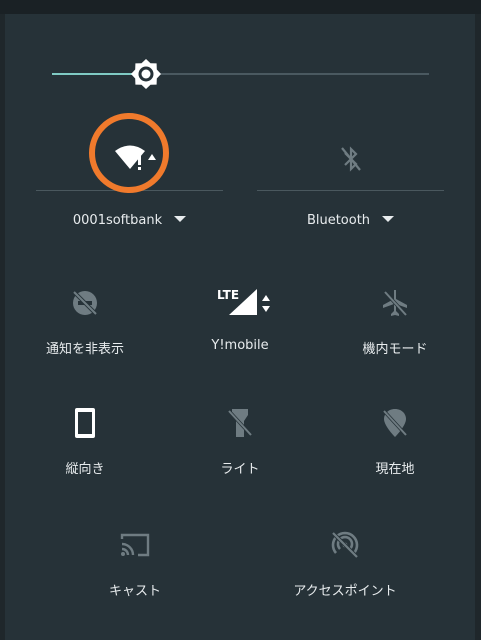 This screenshot has height=640, width=481. What do you see at coordinates (240, 469) in the screenshot?
I see `flashlight-label: ライト` at bounding box center [240, 469].